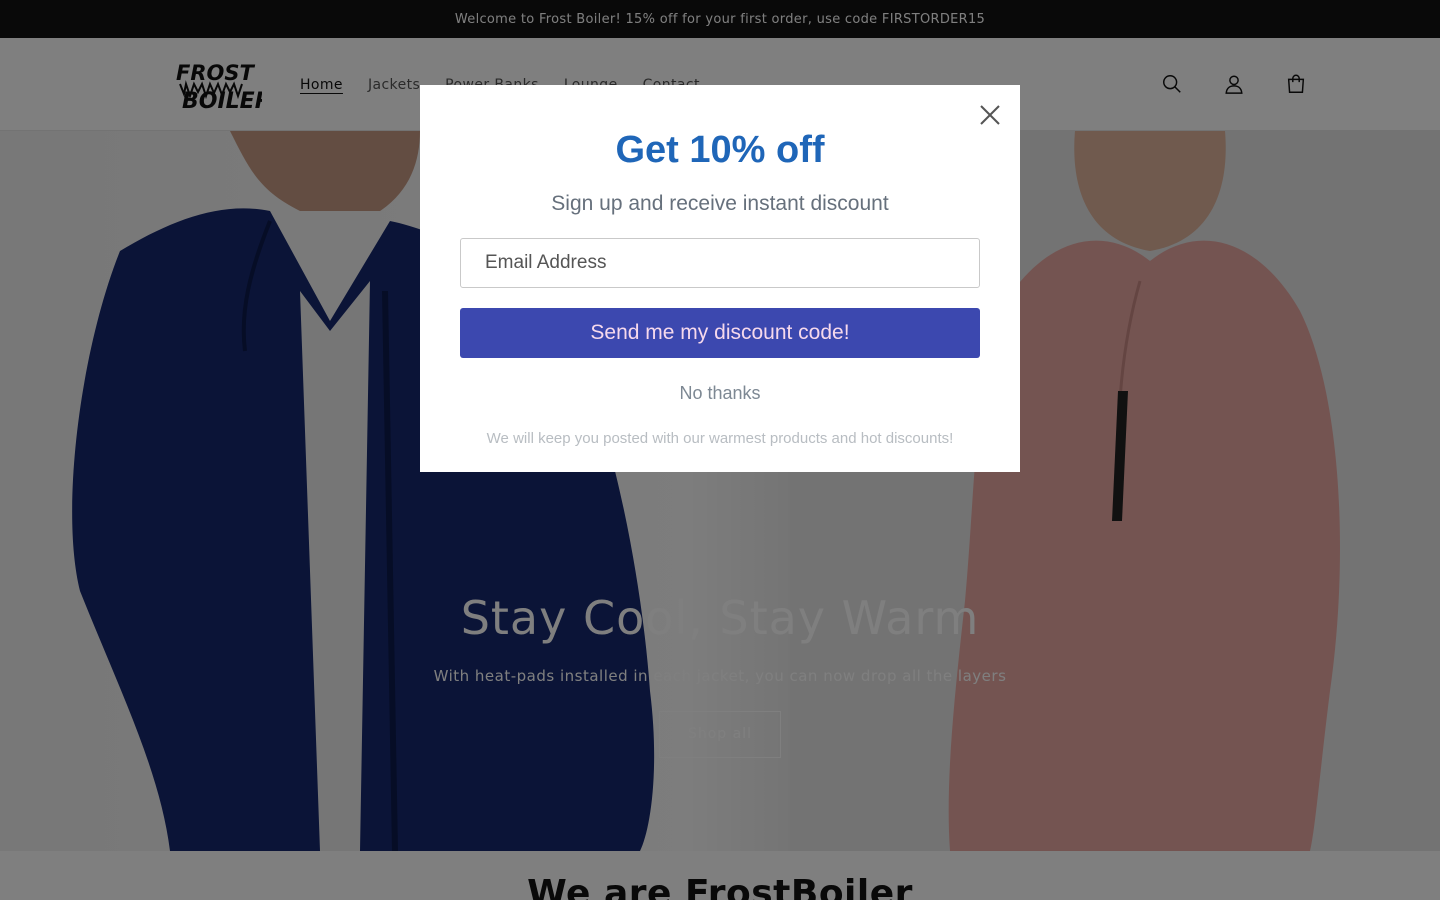 The width and height of the screenshot is (1440, 900). What do you see at coordinates (720, 150) in the screenshot?
I see `popup-title: Get 10% off` at bounding box center [720, 150].